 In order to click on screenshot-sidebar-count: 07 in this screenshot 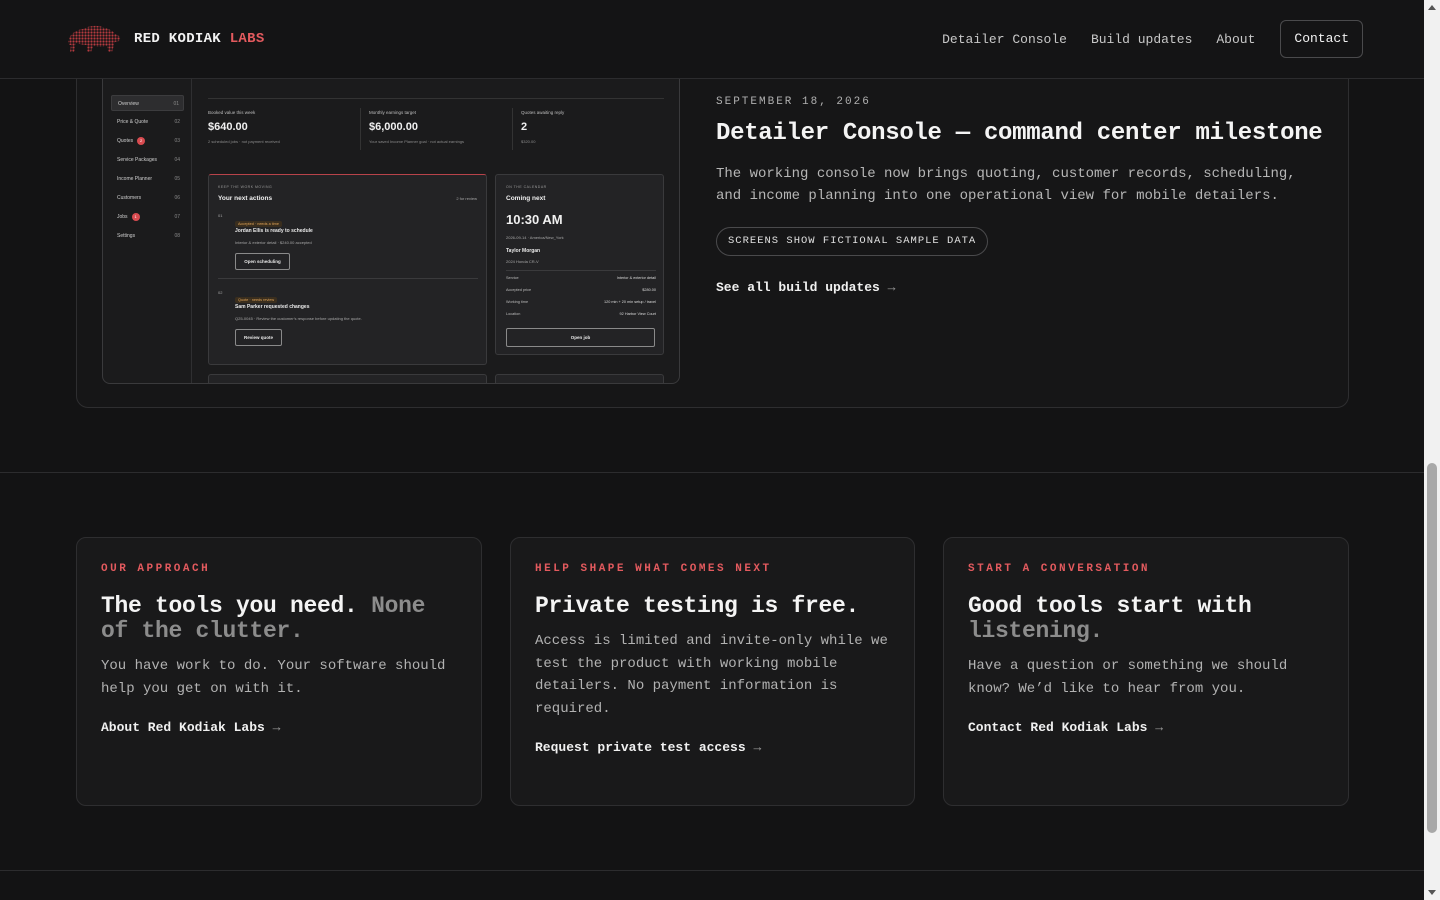, I will do `click(177, 217)`.